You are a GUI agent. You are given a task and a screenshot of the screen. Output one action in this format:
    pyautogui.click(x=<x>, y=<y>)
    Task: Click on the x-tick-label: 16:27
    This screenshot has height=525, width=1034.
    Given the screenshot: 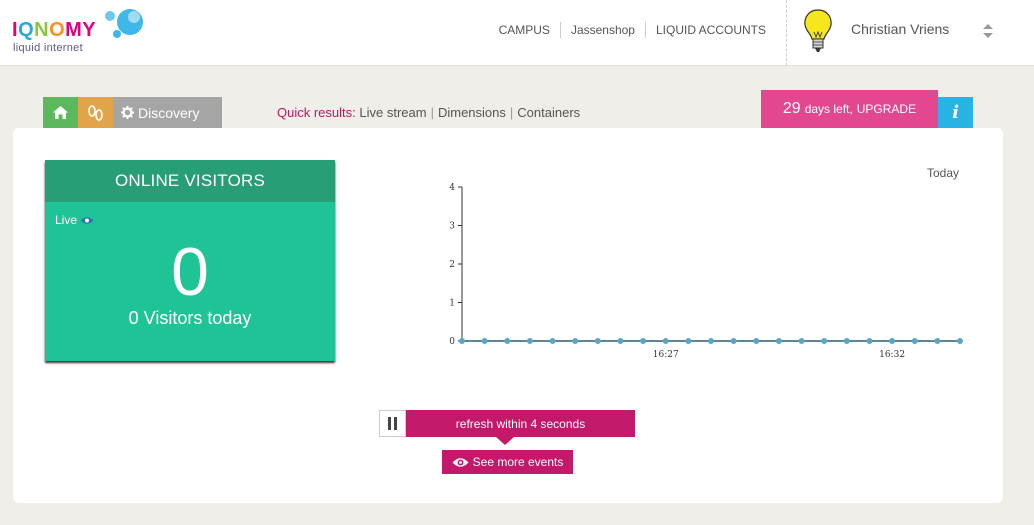 What is the action you would take?
    pyautogui.click(x=666, y=355)
    